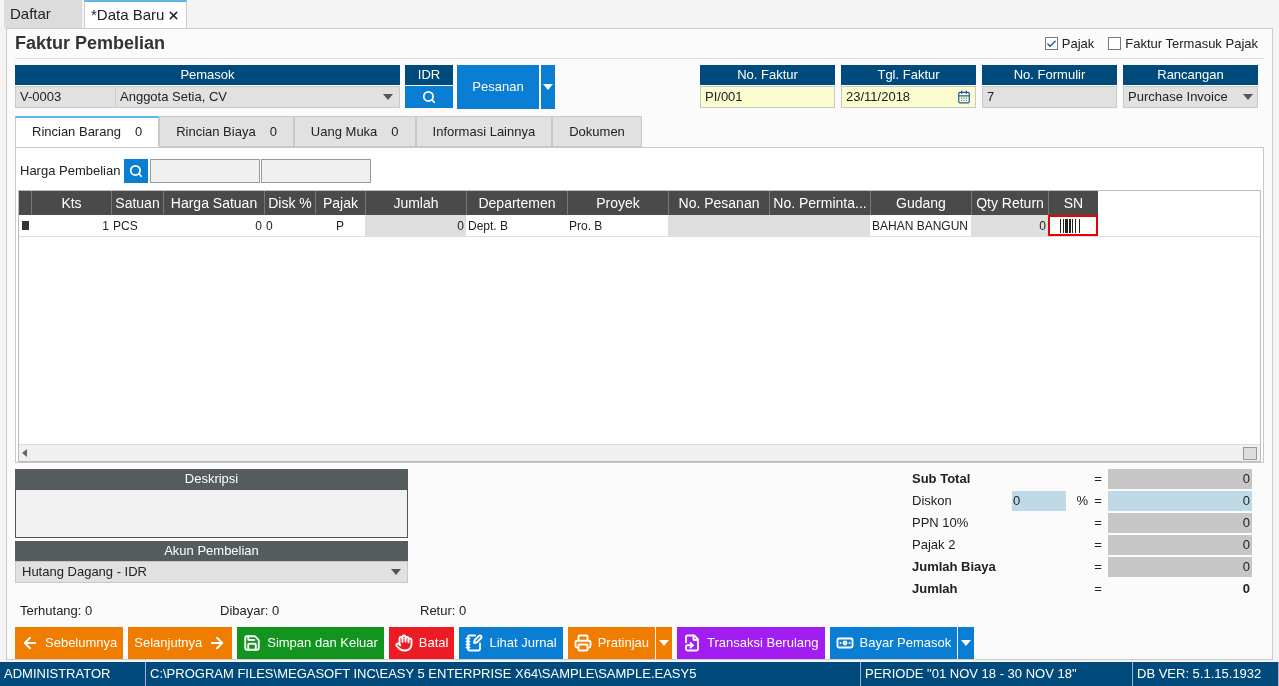  Describe the element at coordinates (1049, 97) in the screenshot. I see `text-field: 7` at that location.